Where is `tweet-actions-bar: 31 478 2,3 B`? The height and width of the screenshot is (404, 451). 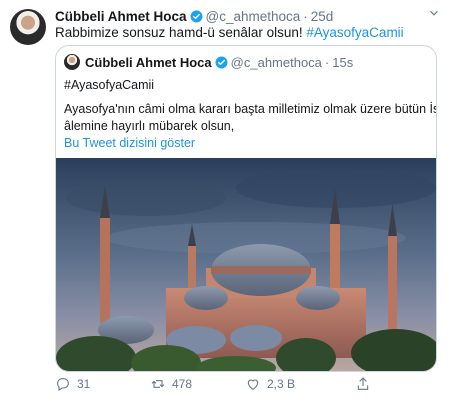 tweet-actions-bar: 31 478 2,3 B is located at coordinates (245, 384).